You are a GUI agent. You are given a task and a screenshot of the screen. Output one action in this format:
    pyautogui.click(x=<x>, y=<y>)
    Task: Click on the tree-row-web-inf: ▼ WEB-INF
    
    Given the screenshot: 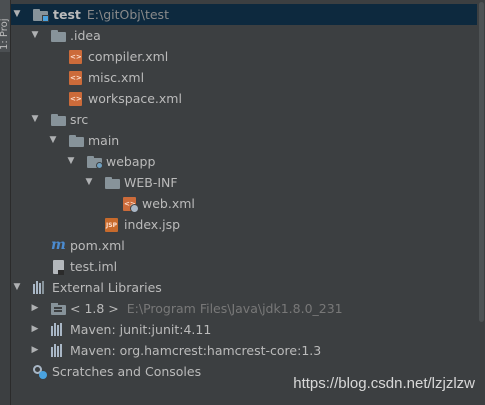 What is the action you would take?
    pyautogui.click(x=248, y=182)
    